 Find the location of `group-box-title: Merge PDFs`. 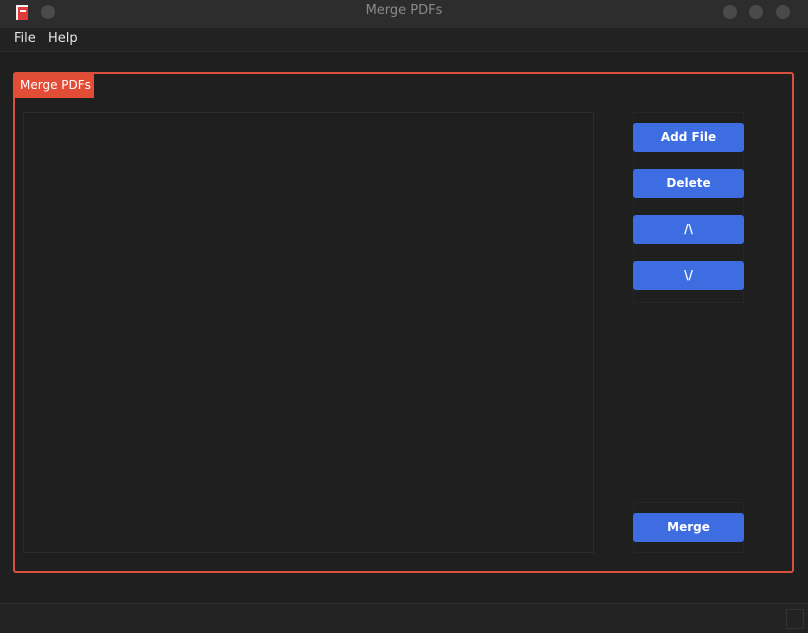

group-box-title: Merge PDFs is located at coordinates (54, 85).